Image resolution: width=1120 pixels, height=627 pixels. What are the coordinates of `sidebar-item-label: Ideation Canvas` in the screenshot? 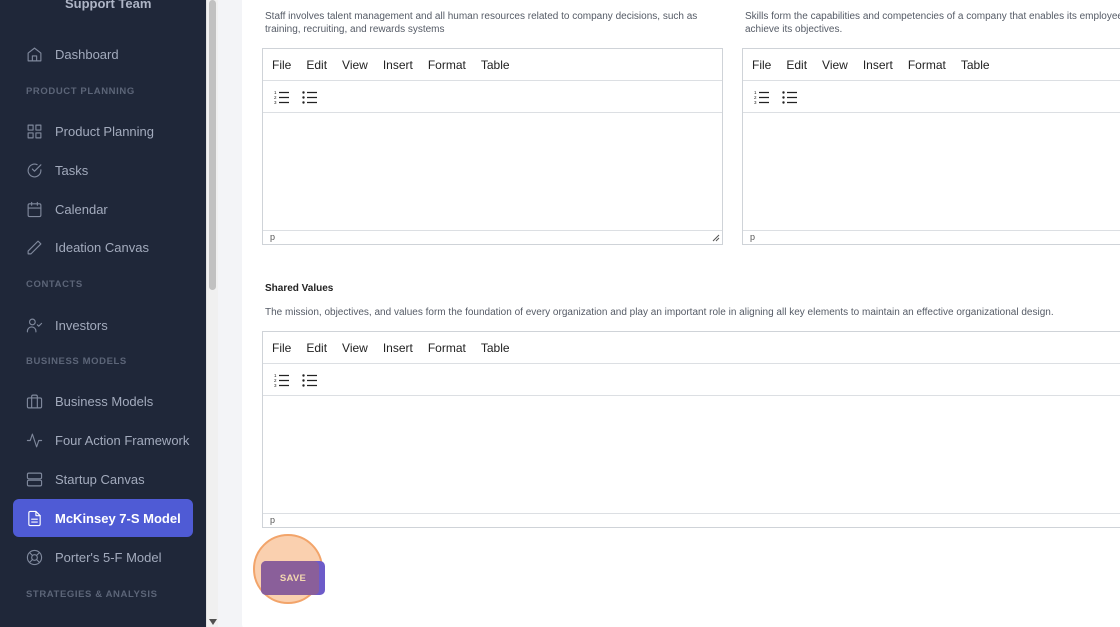 It's located at (102, 247).